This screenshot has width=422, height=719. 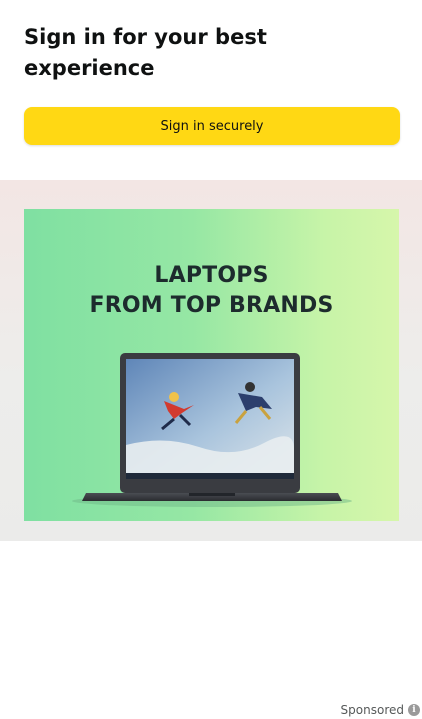 What do you see at coordinates (145, 52) in the screenshot?
I see `signin-heading: Sign in for your best experience` at bounding box center [145, 52].